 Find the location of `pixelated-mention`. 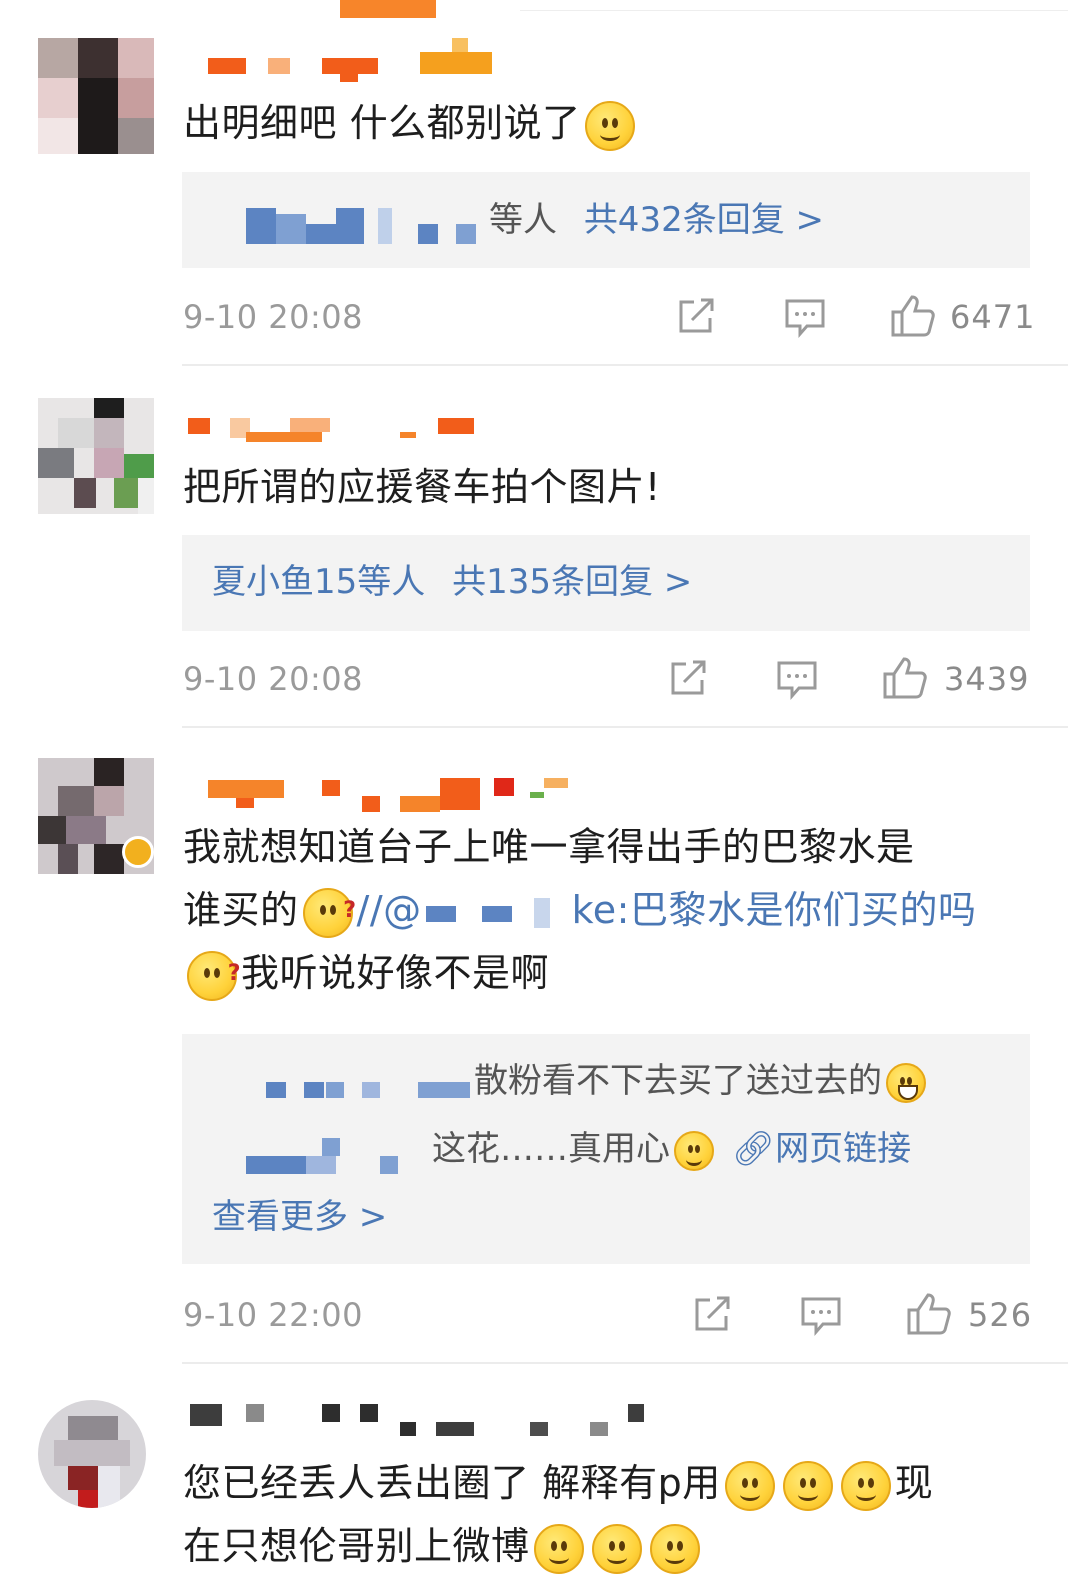

pixelated-mention is located at coordinates (497, 912).